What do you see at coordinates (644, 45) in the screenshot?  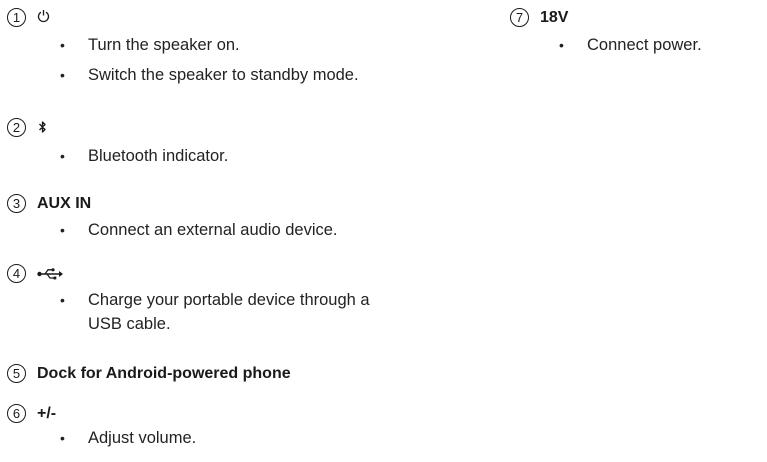 I see `bullet-text: Connect power.` at bounding box center [644, 45].